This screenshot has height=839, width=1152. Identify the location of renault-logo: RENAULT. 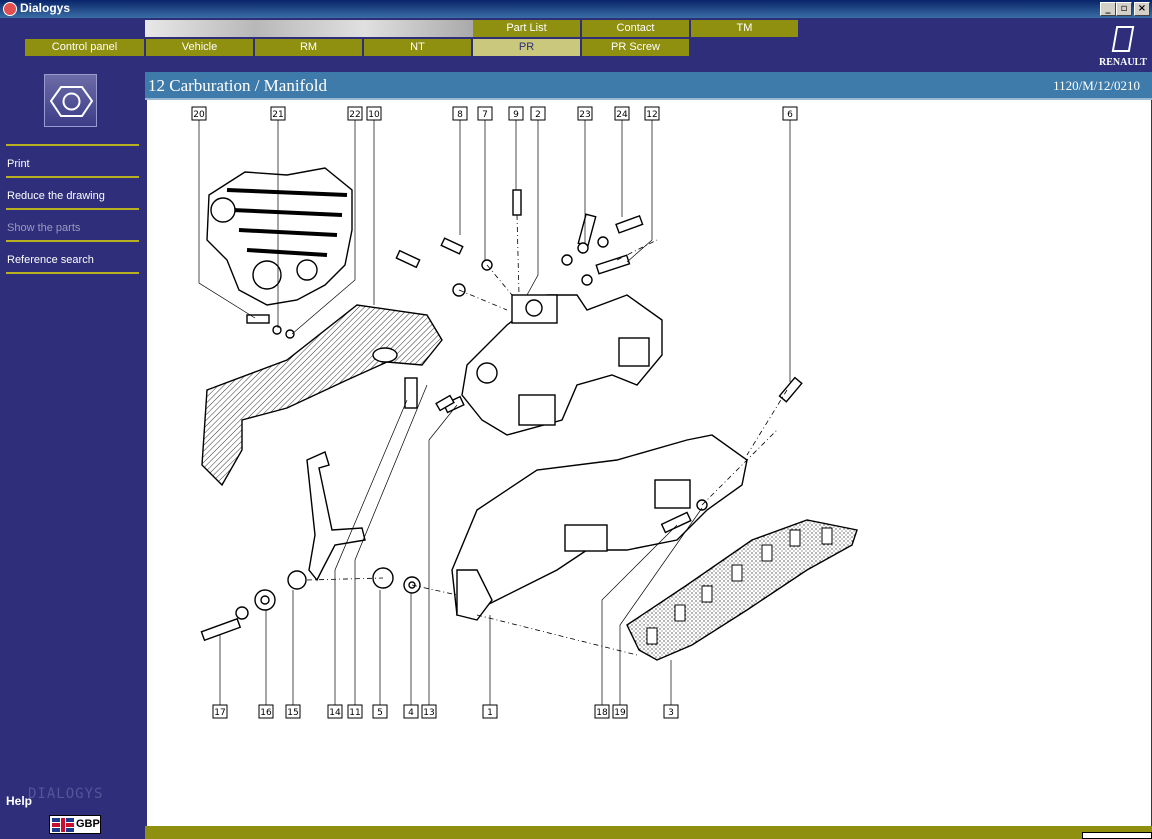
(1123, 48).